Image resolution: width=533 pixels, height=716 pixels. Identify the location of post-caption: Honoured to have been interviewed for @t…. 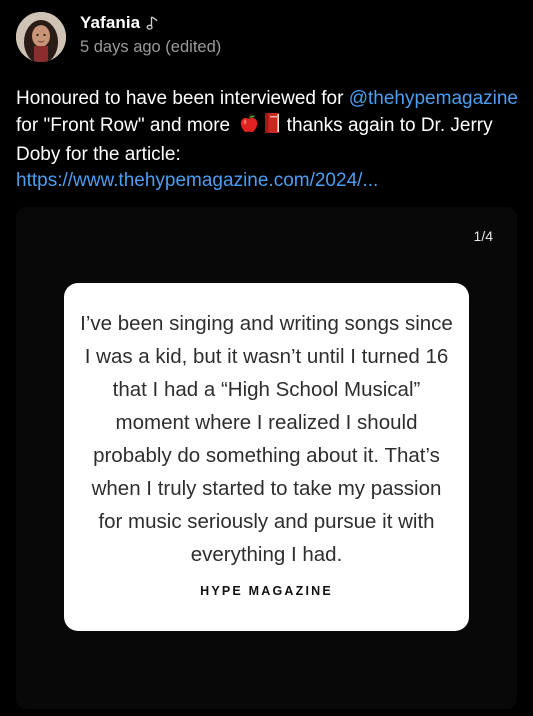
(271, 140).